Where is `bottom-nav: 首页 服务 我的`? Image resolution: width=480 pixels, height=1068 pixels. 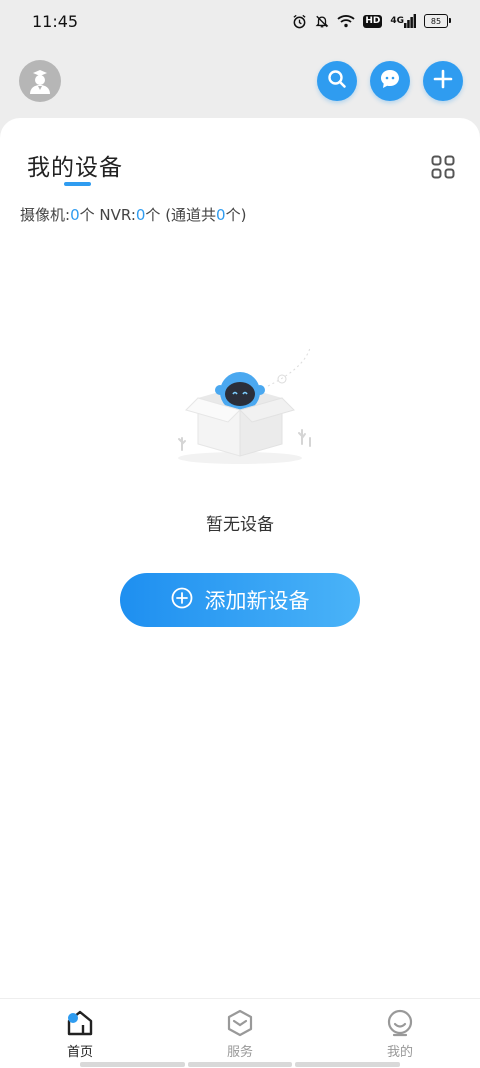 bottom-nav: 首页 服务 我的 is located at coordinates (240, 1033).